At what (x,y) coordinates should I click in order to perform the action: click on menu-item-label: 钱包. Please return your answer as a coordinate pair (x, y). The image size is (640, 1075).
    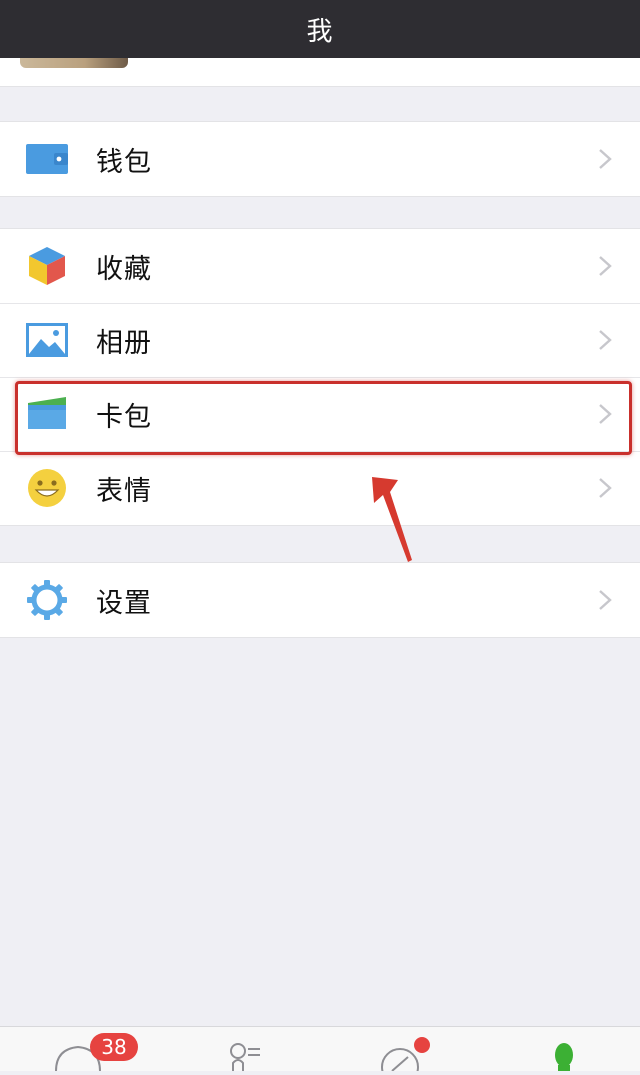
    Looking at the image, I should click on (124, 162).